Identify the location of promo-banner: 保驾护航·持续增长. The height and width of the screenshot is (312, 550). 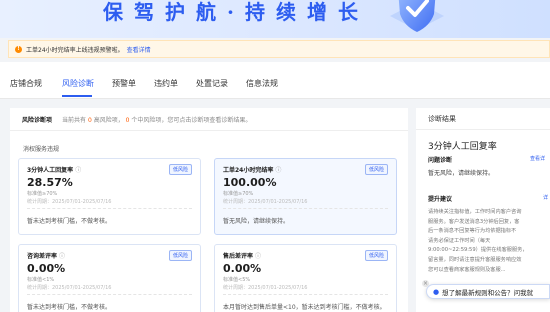
(275, 19).